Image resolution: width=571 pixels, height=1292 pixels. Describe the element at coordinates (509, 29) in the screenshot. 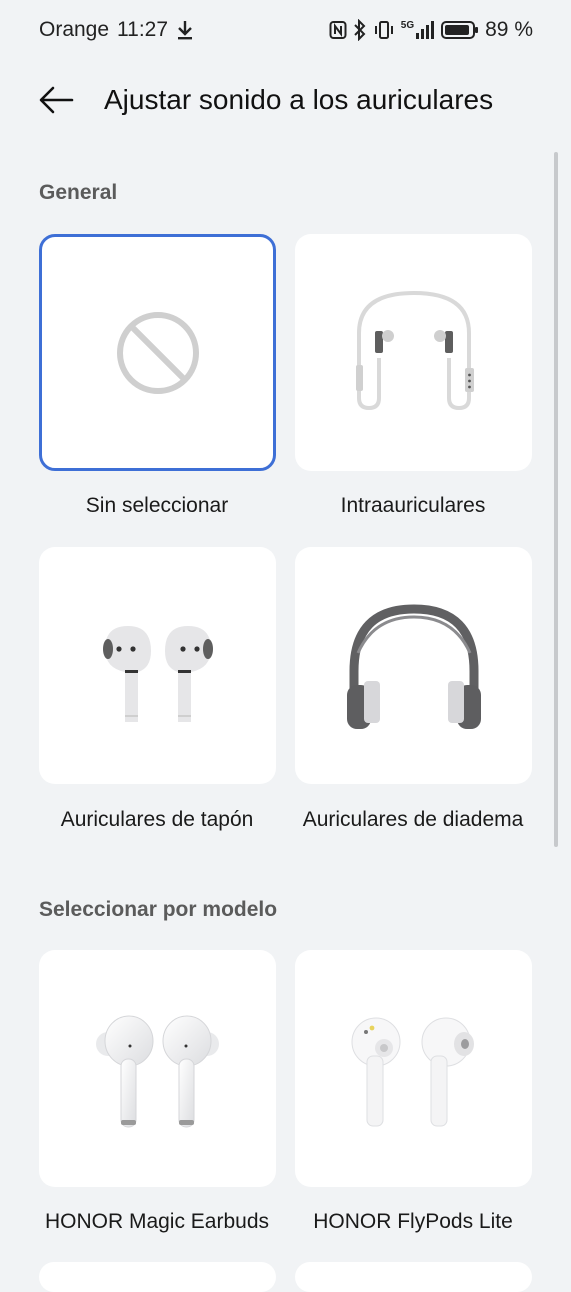

I see `battery-level: 89 %` at that location.